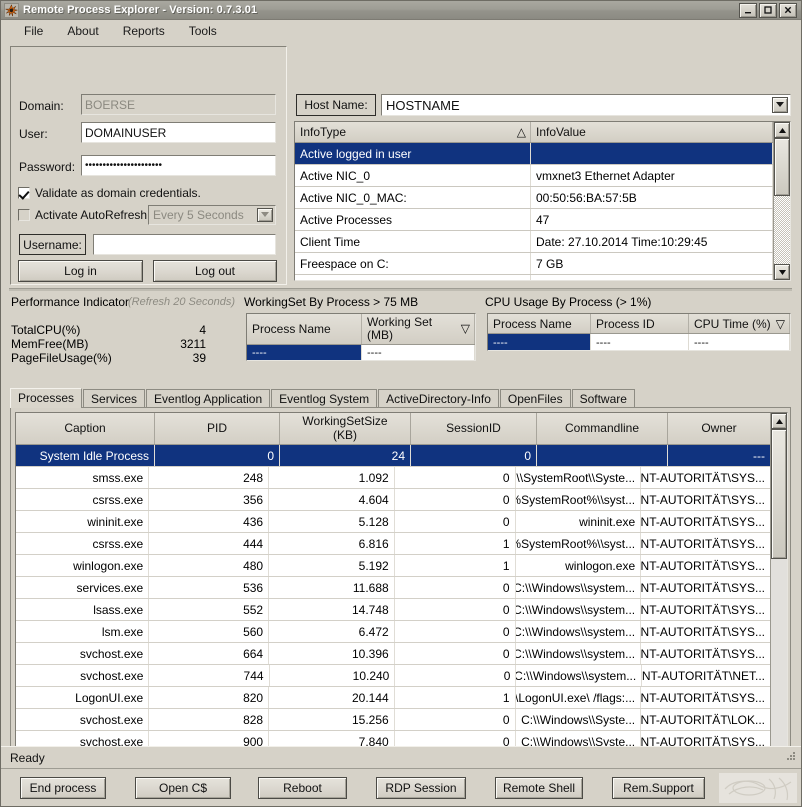 The width and height of the screenshot is (802, 807). I want to click on tab-openfiles: OpenFiles, so click(535, 398).